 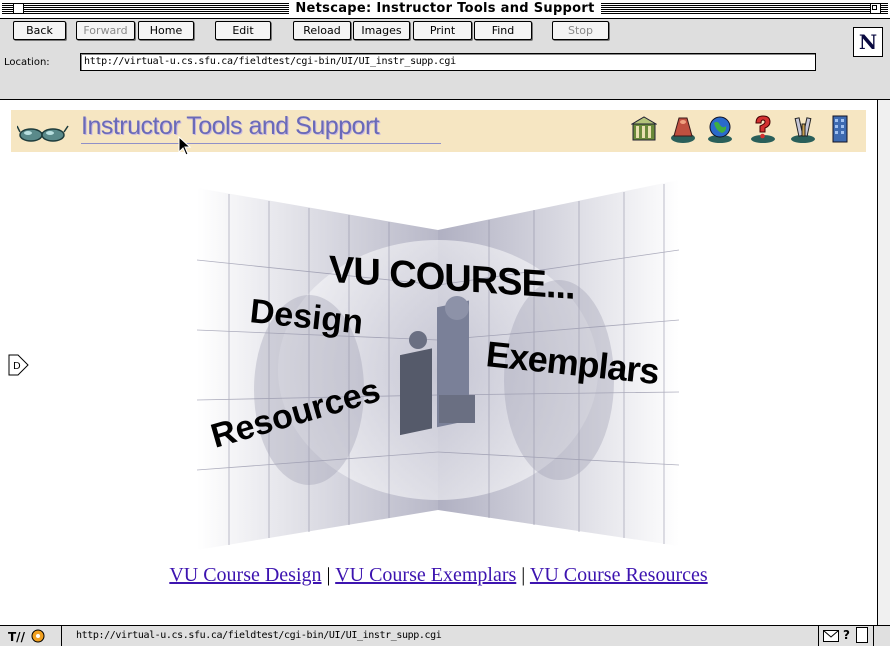 I want to click on nav-icon-bar, so click(x=746, y=131).